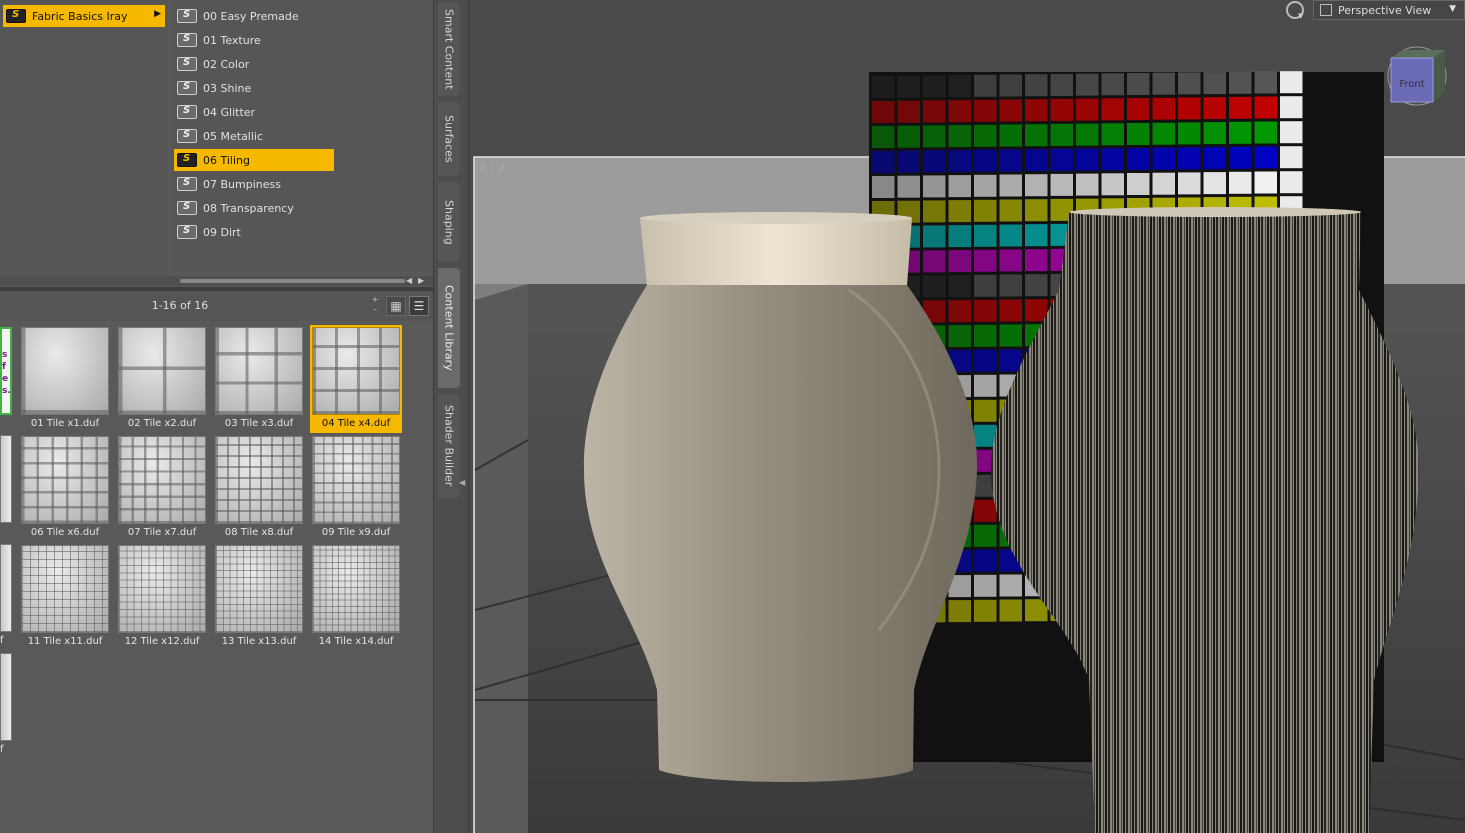 The width and height of the screenshot is (1465, 833). I want to click on readme-text-line: s, so click(5, 355).